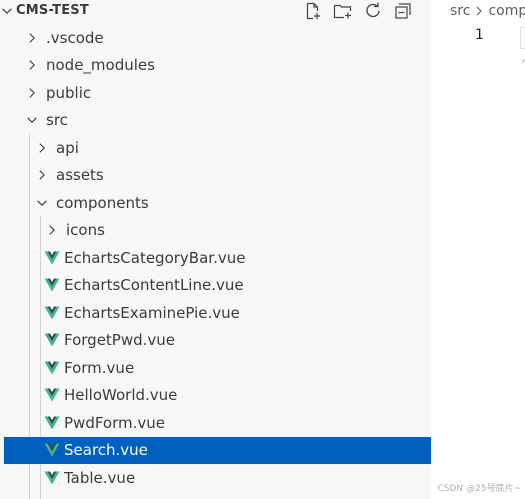 The width and height of the screenshot is (525, 499). What do you see at coordinates (67, 147) in the screenshot?
I see `tree-item-label: api` at bounding box center [67, 147].